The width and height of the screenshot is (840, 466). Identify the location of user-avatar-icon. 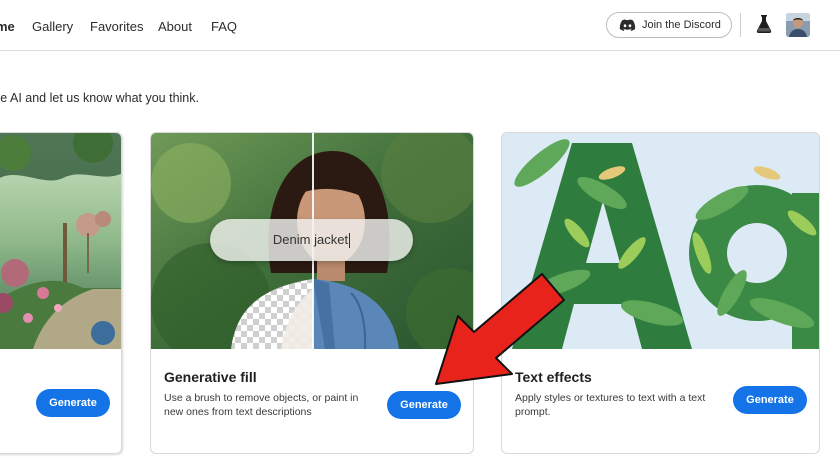
(798, 25).